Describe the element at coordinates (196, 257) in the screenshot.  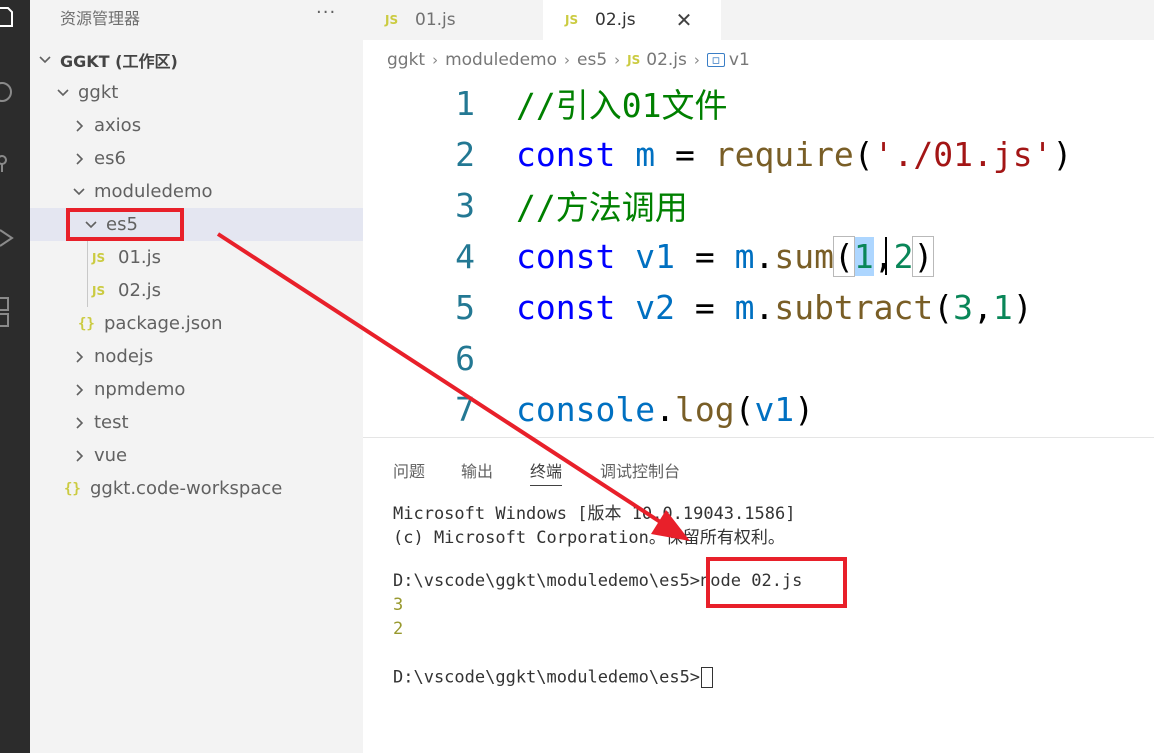
I see `tree-item-01-js: JS 01.js` at that location.